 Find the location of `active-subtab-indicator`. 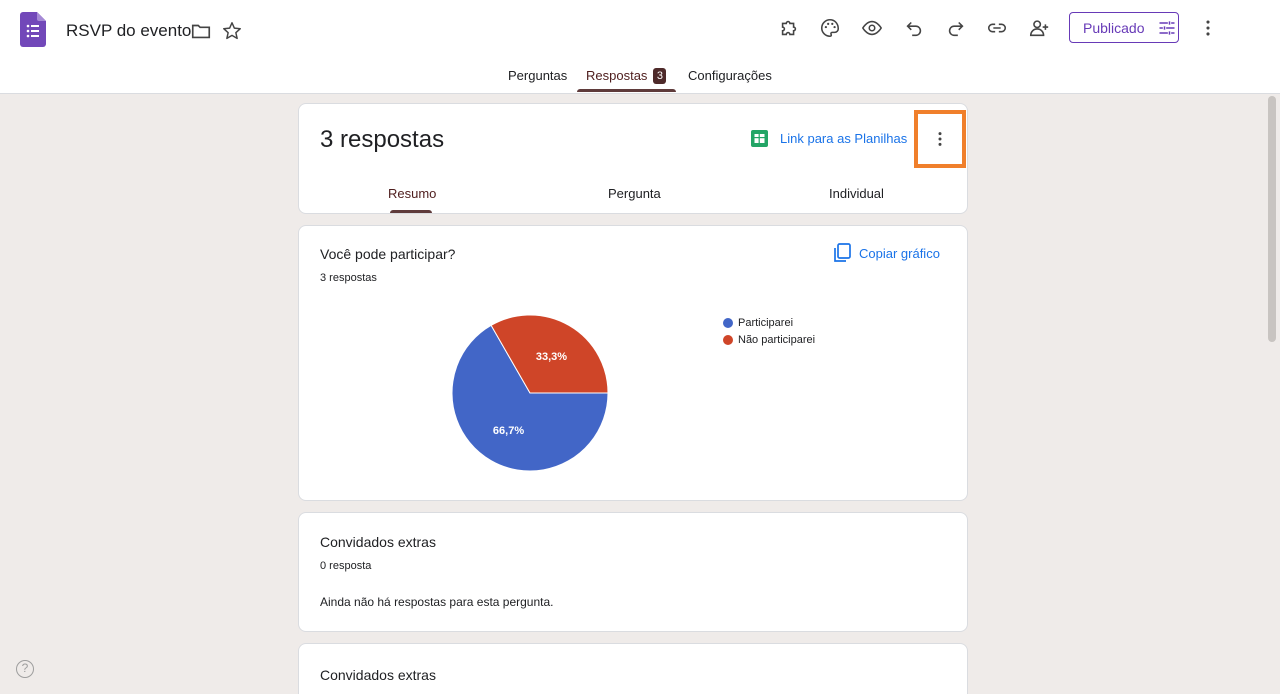

active-subtab-indicator is located at coordinates (411, 211).